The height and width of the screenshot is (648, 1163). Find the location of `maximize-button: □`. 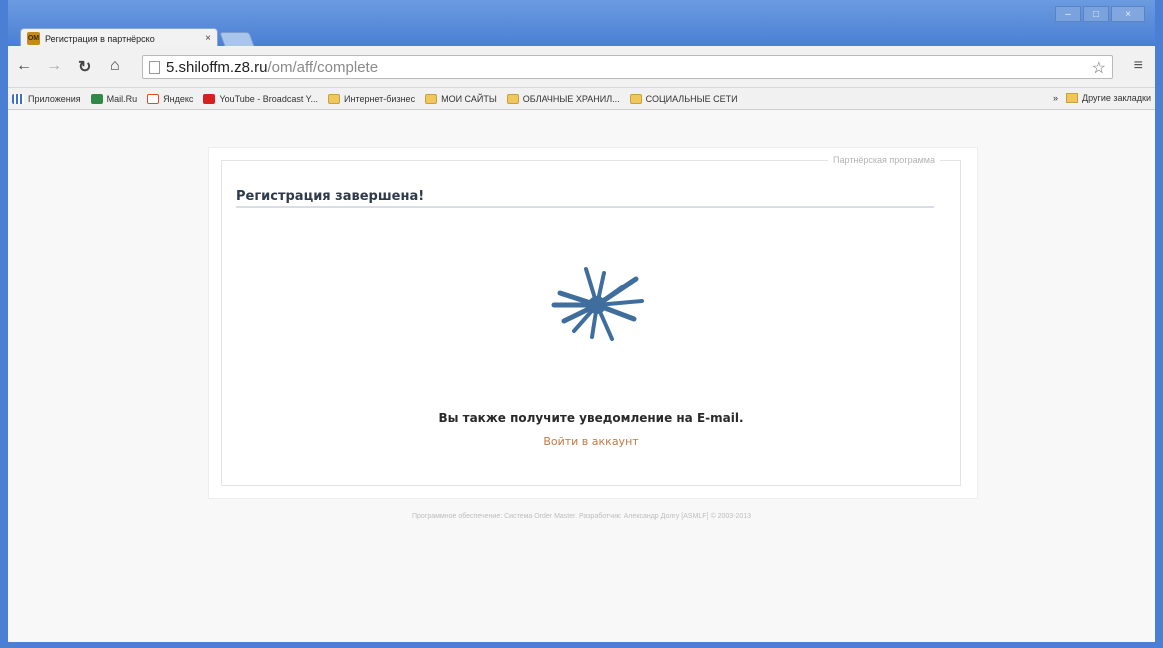

maximize-button: □ is located at coordinates (1096, 14).